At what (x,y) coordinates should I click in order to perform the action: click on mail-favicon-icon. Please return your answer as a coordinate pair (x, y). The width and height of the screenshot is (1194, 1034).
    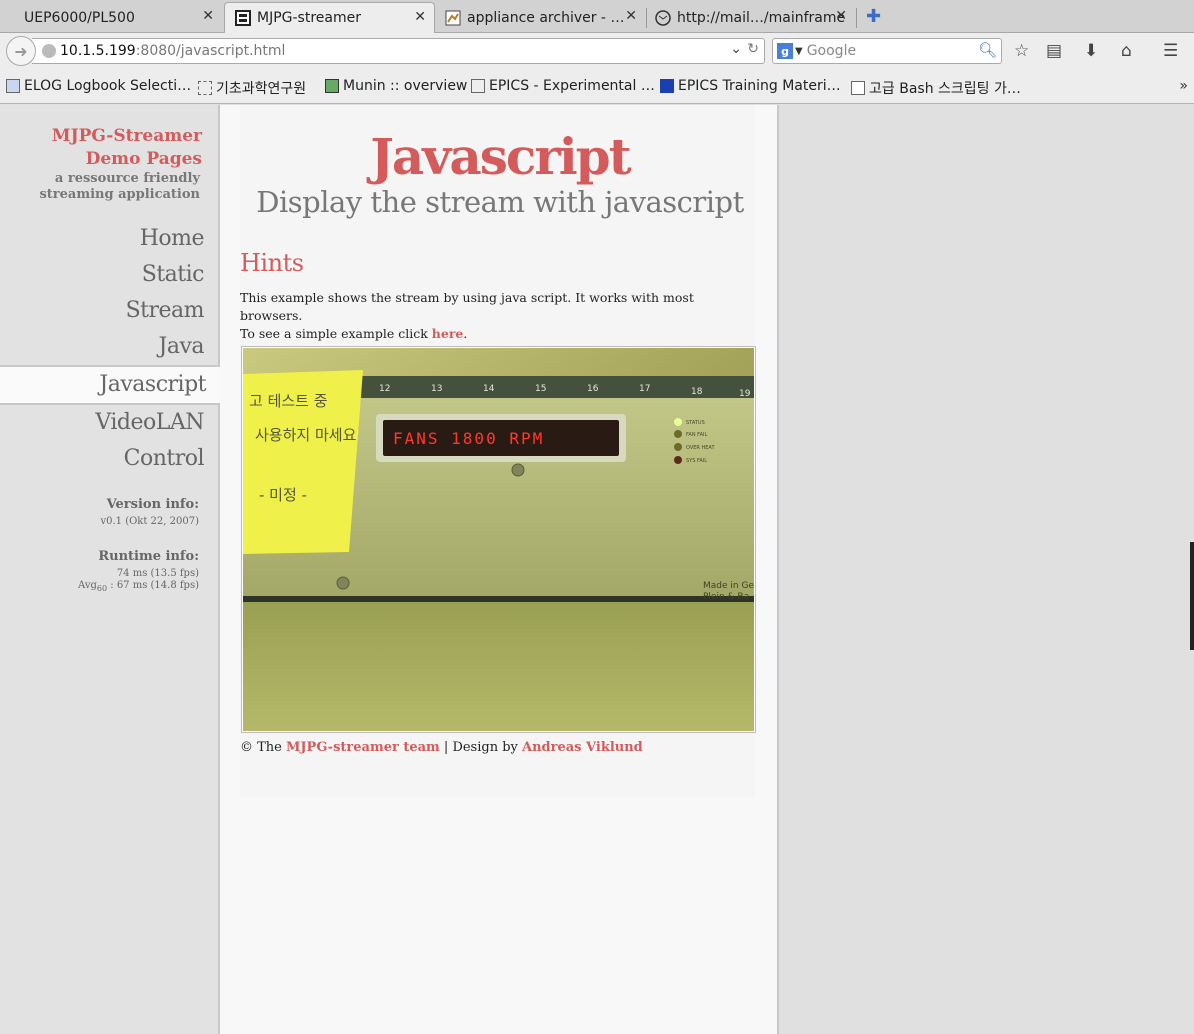
    Looking at the image, I should click on (663, 17).